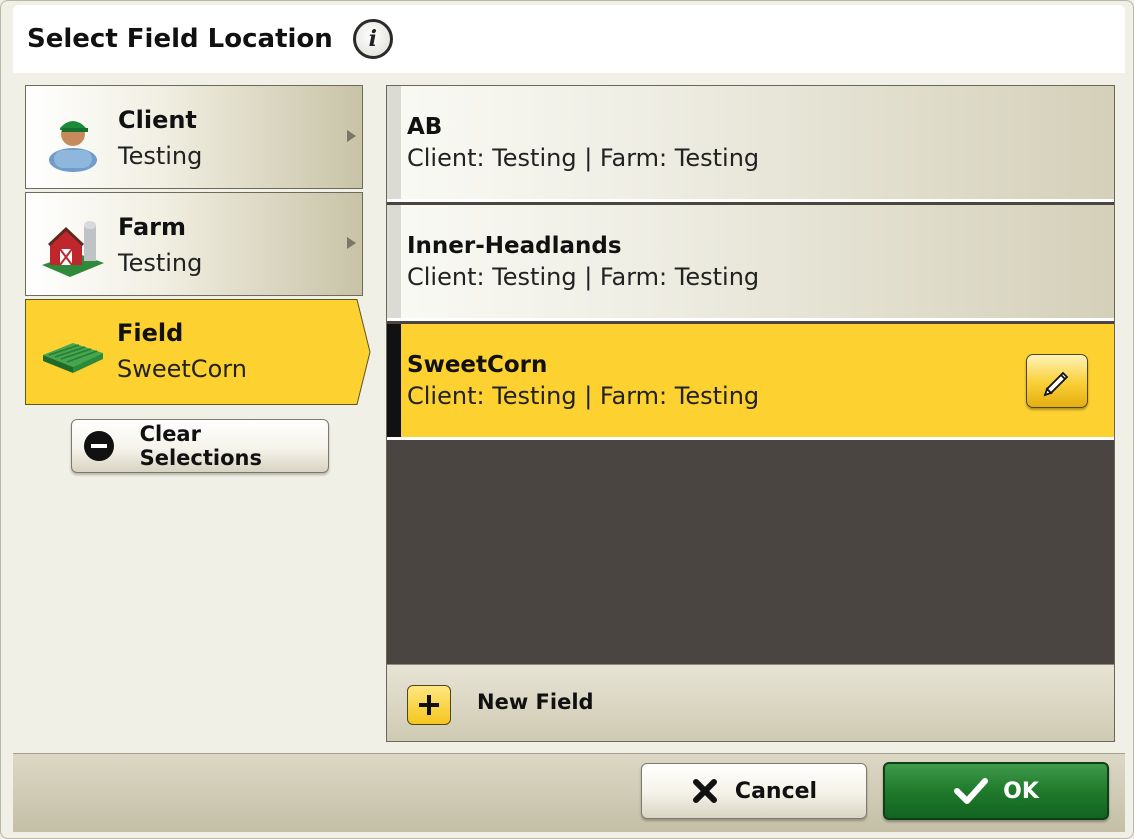 The width and height of the screenshot is (1134, 839). Describe the element at coordinates (776, 791) in the screenshot. I see `cancel-label: Cancel` at that location.